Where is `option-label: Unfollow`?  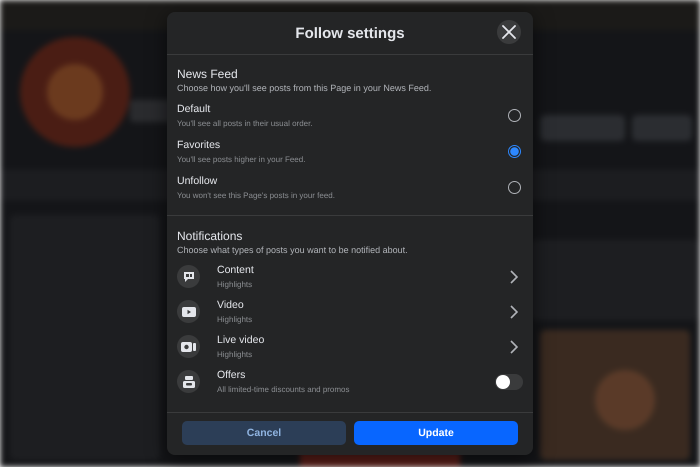
option-label: Unfollow is located at coordinates (197, 180).